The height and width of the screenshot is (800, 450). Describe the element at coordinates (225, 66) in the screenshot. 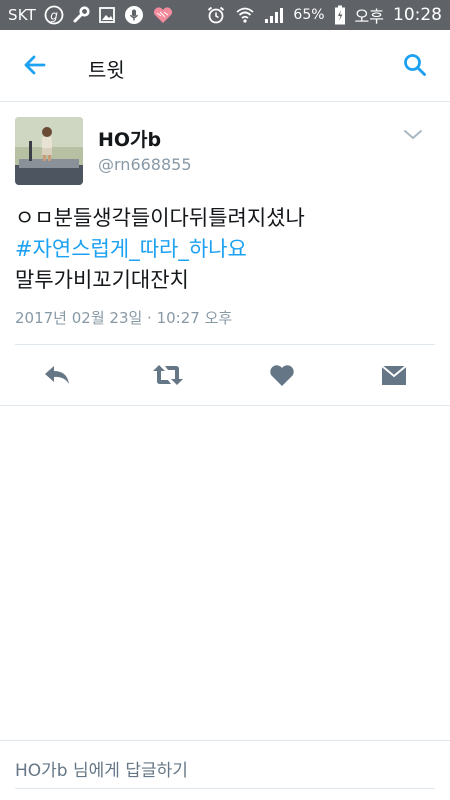

I see `app-bar: 트윗` at that location.